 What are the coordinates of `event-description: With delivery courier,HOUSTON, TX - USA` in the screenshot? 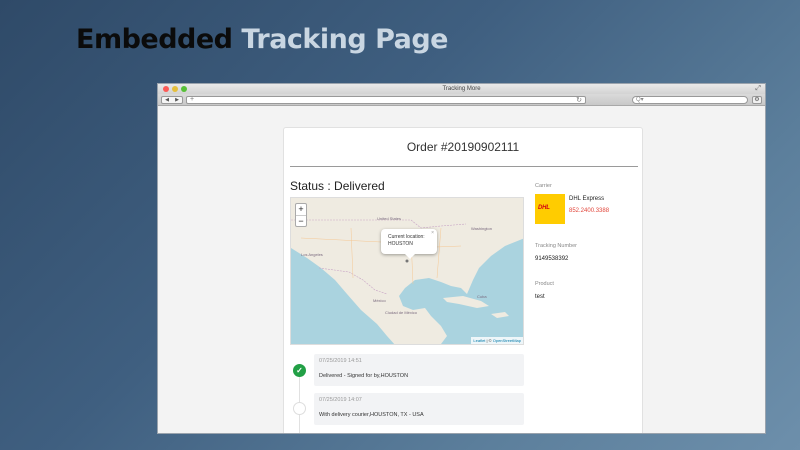 It's located at (371, 415).